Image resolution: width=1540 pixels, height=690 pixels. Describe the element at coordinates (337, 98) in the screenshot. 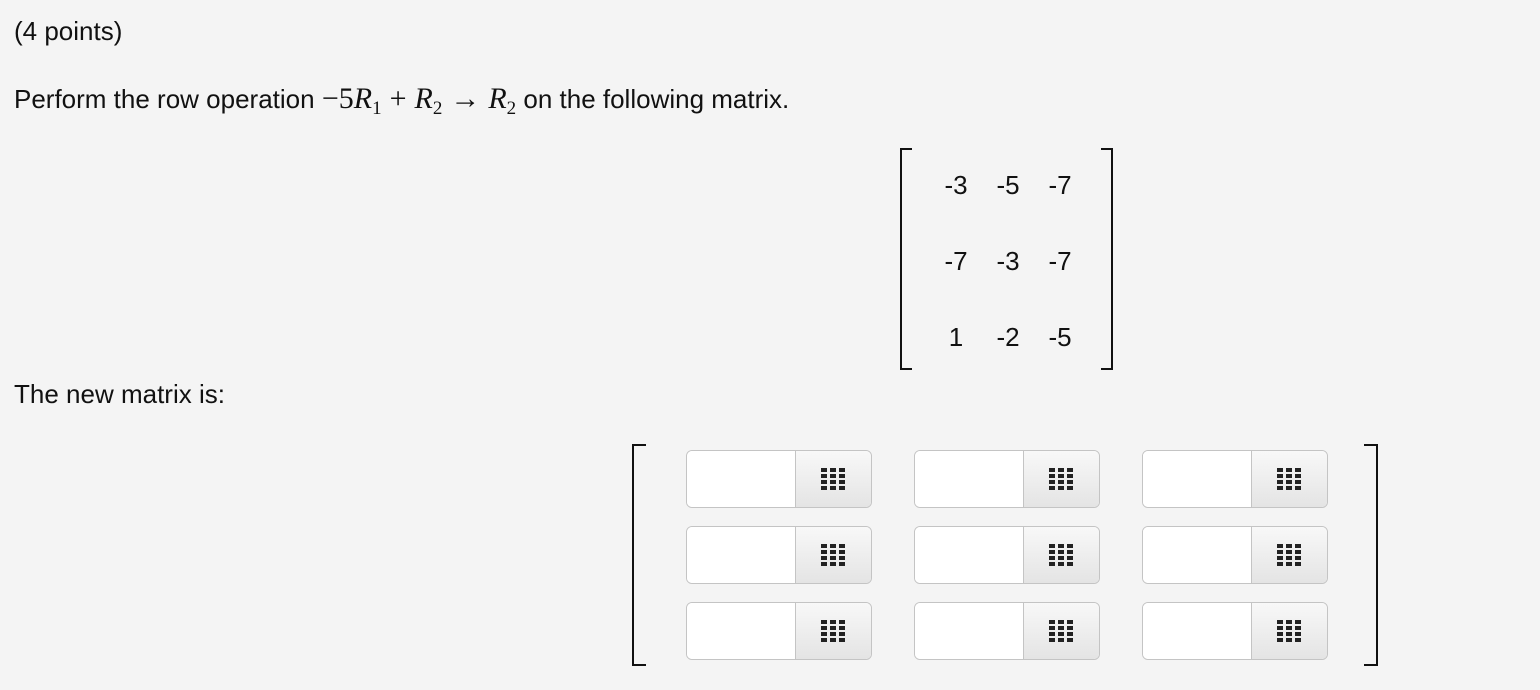

I see `operation-coefficient: −5` at that location.